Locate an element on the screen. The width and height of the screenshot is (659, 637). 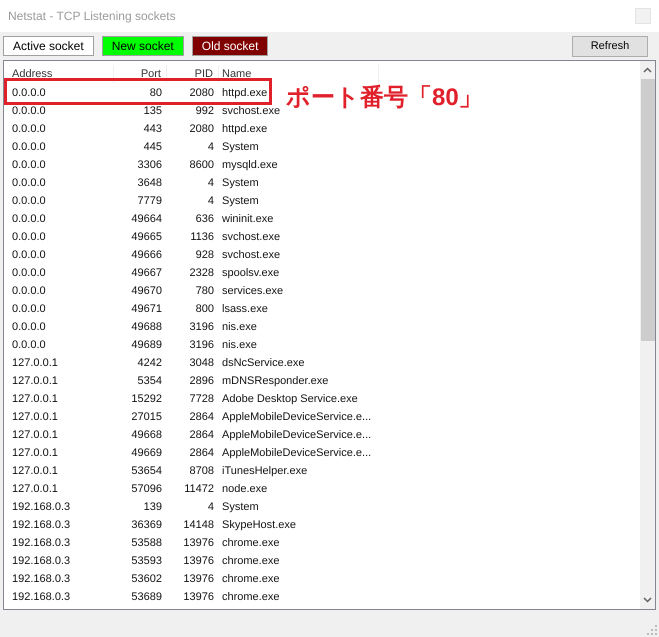
table-cell: 7779 is located at coordinates (150, 201).